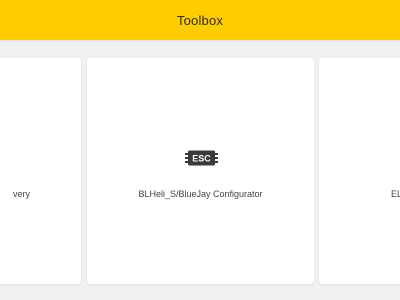 The height and width of the screenshot is (300, 400). I want to click on tool-card-label: BLHeli_S/BlueJay Configurator, so click(200, 194).